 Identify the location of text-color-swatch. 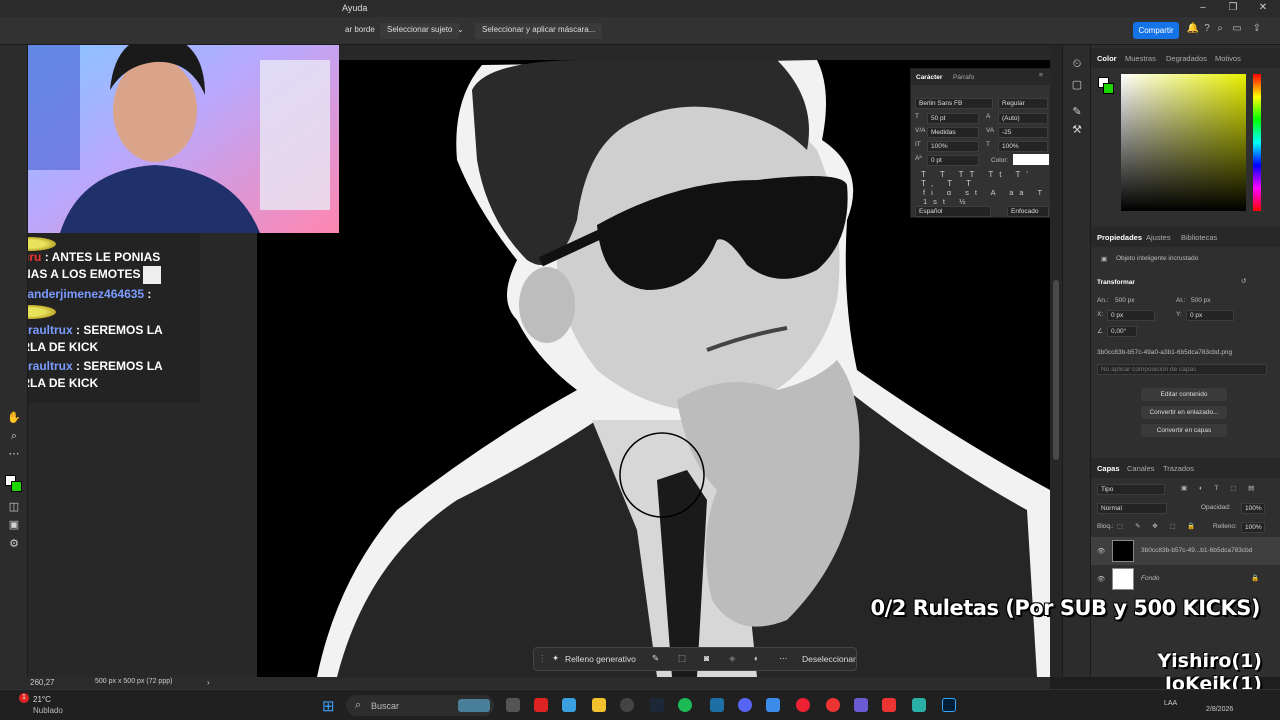
(1031, 159).